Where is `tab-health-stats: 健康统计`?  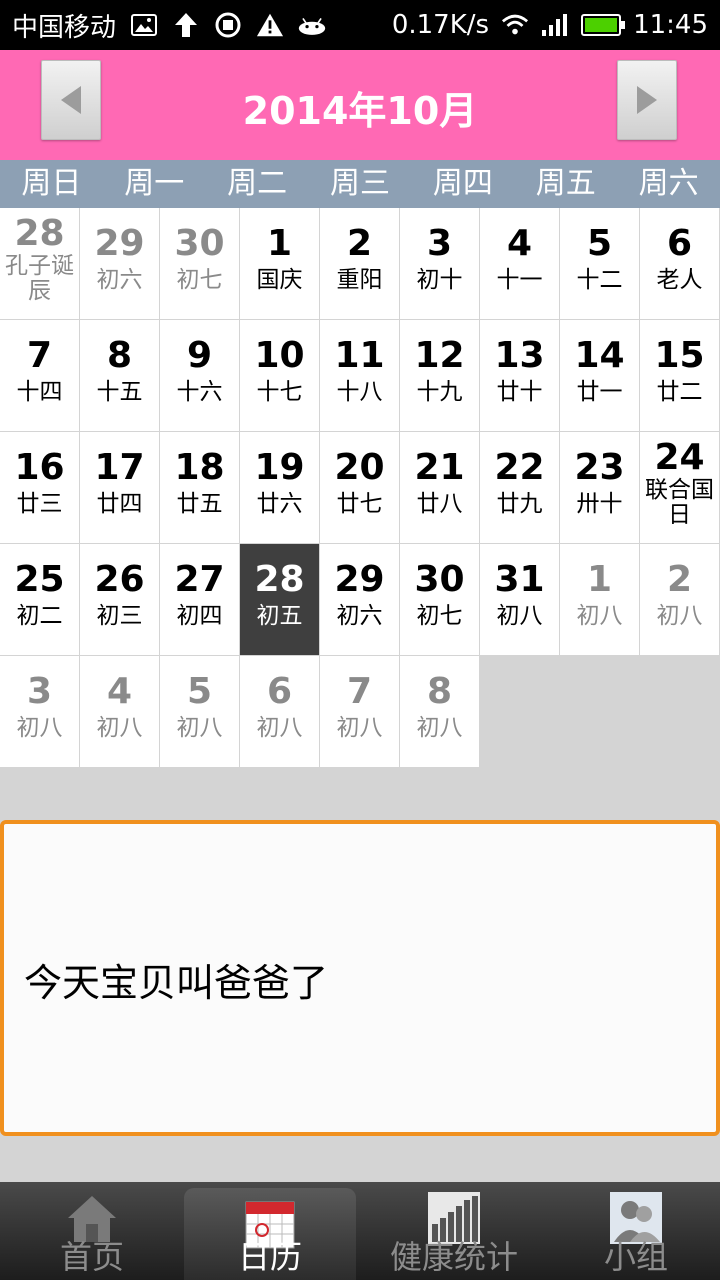
tab-health-stats: 健康统计 is located at coordinates (454, 1231).